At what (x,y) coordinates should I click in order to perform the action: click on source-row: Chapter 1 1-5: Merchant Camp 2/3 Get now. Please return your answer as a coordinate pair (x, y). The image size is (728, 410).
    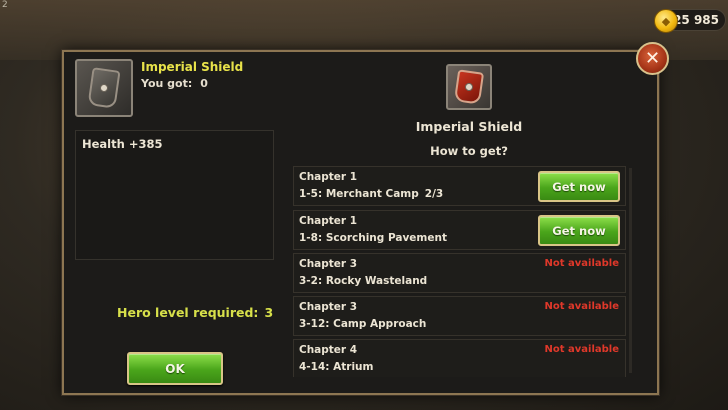
    Looking at the image, I should click on (459, 186).